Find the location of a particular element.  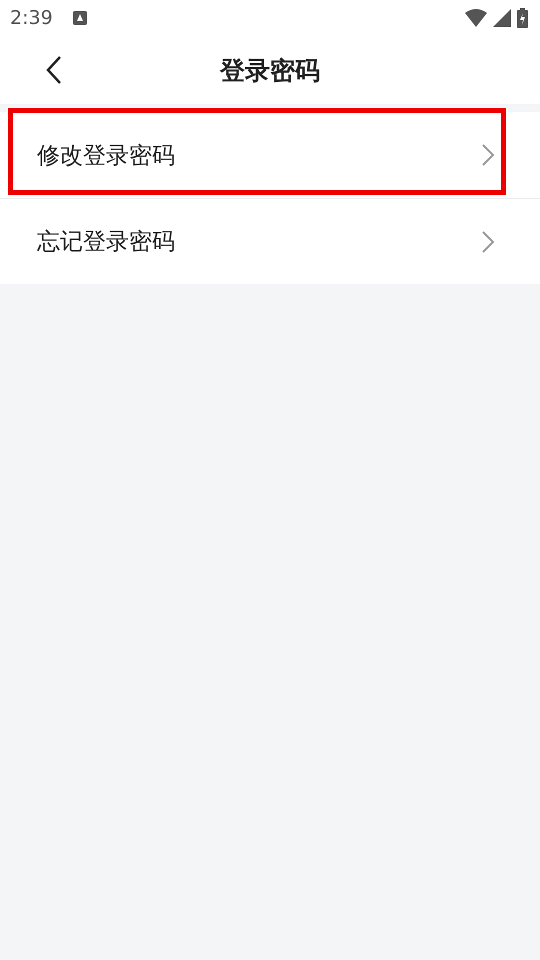

battery-icon is located at coordinates (522, 18).